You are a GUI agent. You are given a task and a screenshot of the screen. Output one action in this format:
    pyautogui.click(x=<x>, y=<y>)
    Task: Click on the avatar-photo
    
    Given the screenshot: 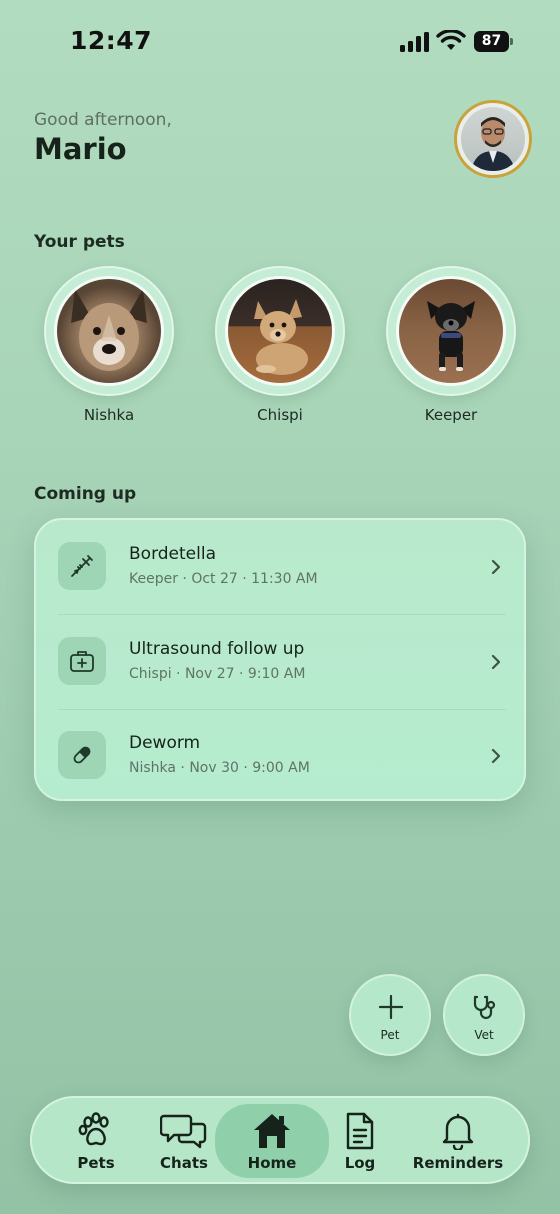 What is the action you would take?
    pyautogui.click(x=493, y=139)
    